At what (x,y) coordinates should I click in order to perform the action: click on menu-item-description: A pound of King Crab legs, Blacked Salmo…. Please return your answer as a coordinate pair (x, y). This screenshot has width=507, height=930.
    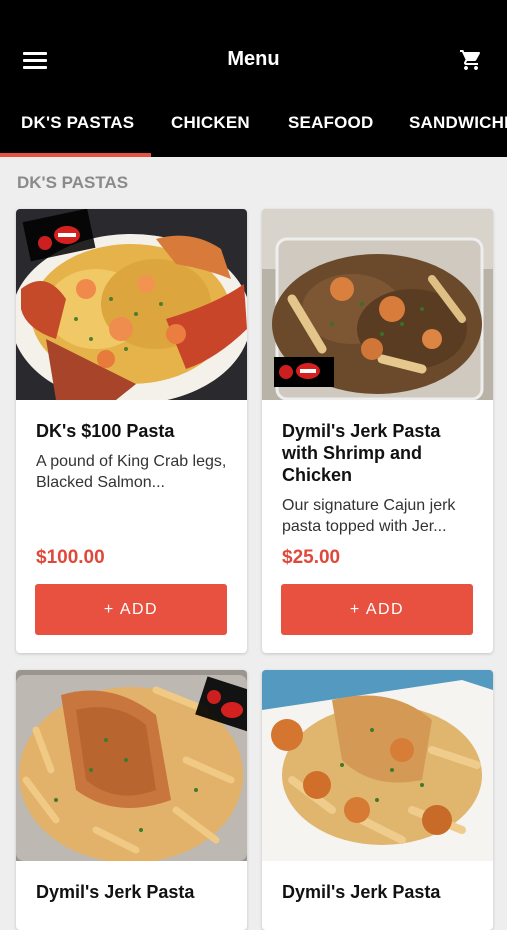
    Looking at the image, I should click on (131, 472).